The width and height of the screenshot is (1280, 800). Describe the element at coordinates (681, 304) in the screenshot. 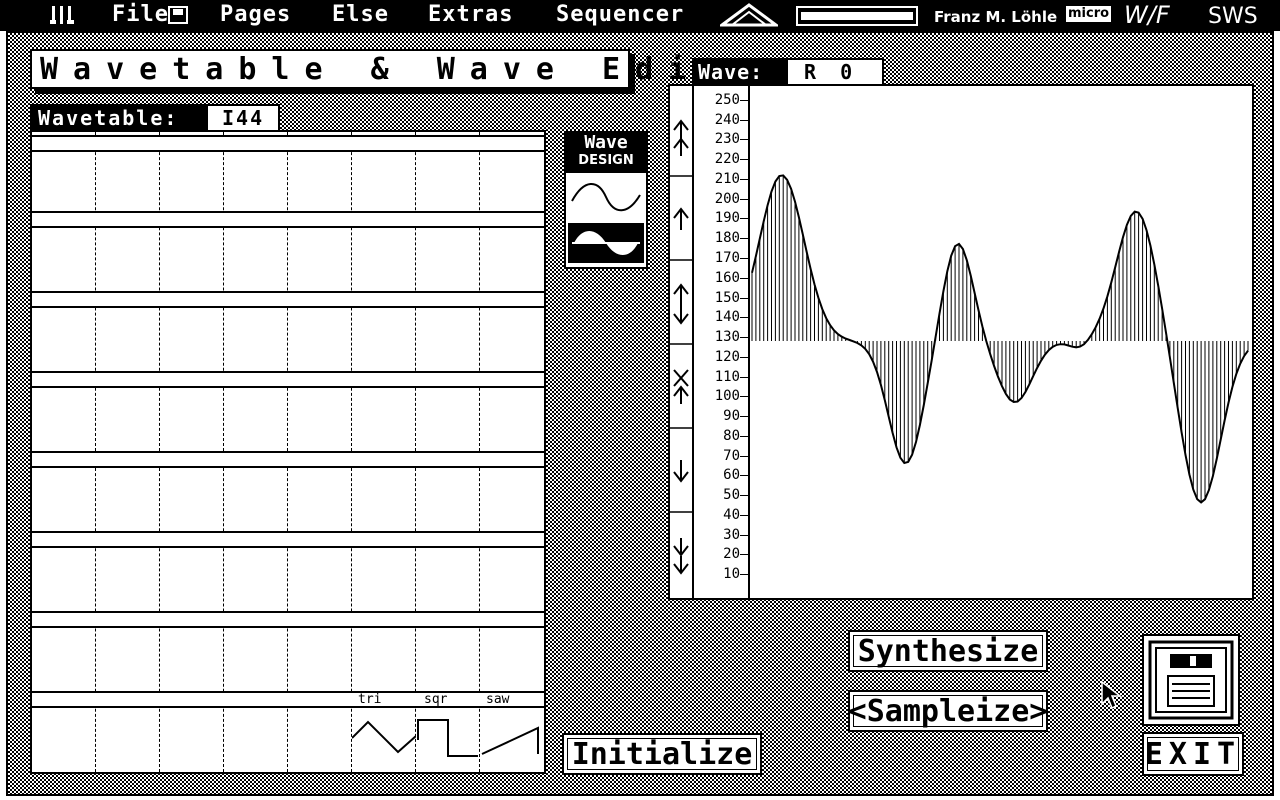

I see `up-down-arrow-icon` at that location.